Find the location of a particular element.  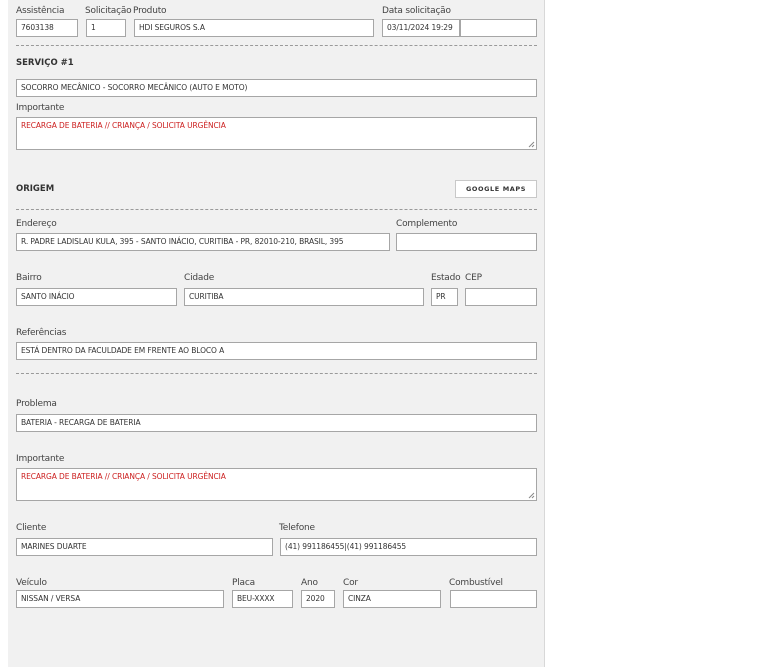

cidade-label: Cidade is located at coordinates (199, 278).